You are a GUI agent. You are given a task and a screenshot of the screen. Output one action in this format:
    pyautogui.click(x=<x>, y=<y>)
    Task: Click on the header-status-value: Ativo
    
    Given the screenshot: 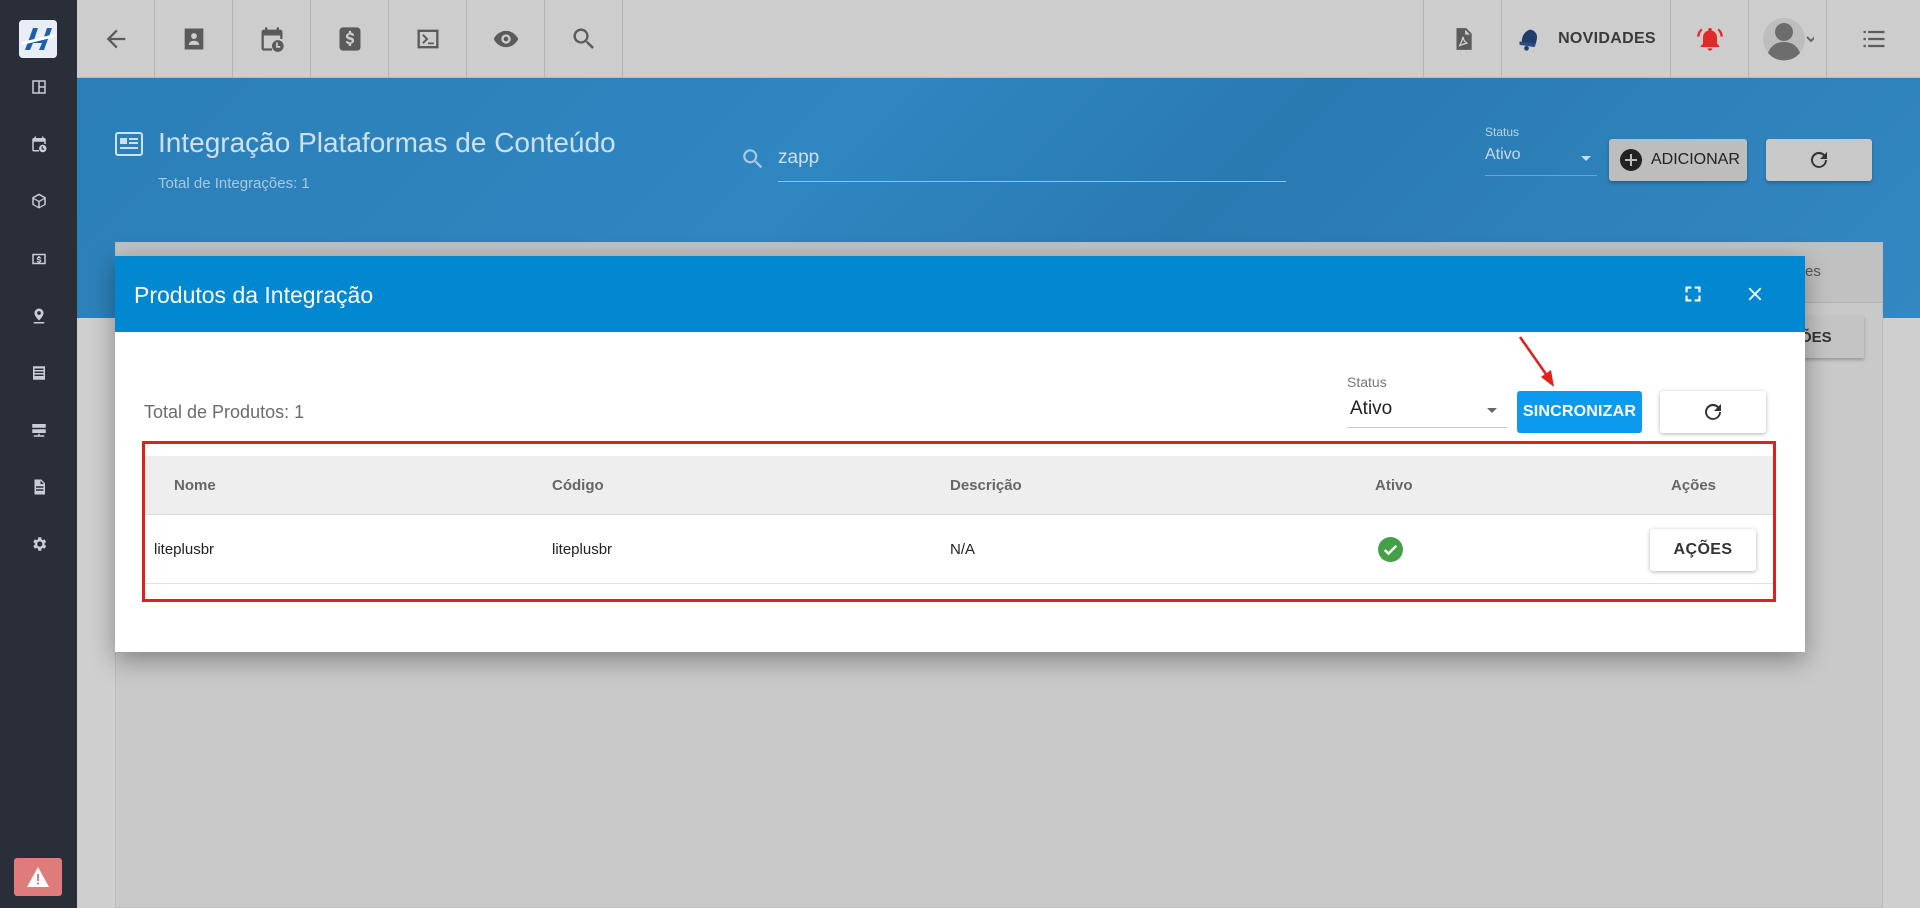 What is the action you would take?
    pyautogui.click(x=1503, y=154)
    